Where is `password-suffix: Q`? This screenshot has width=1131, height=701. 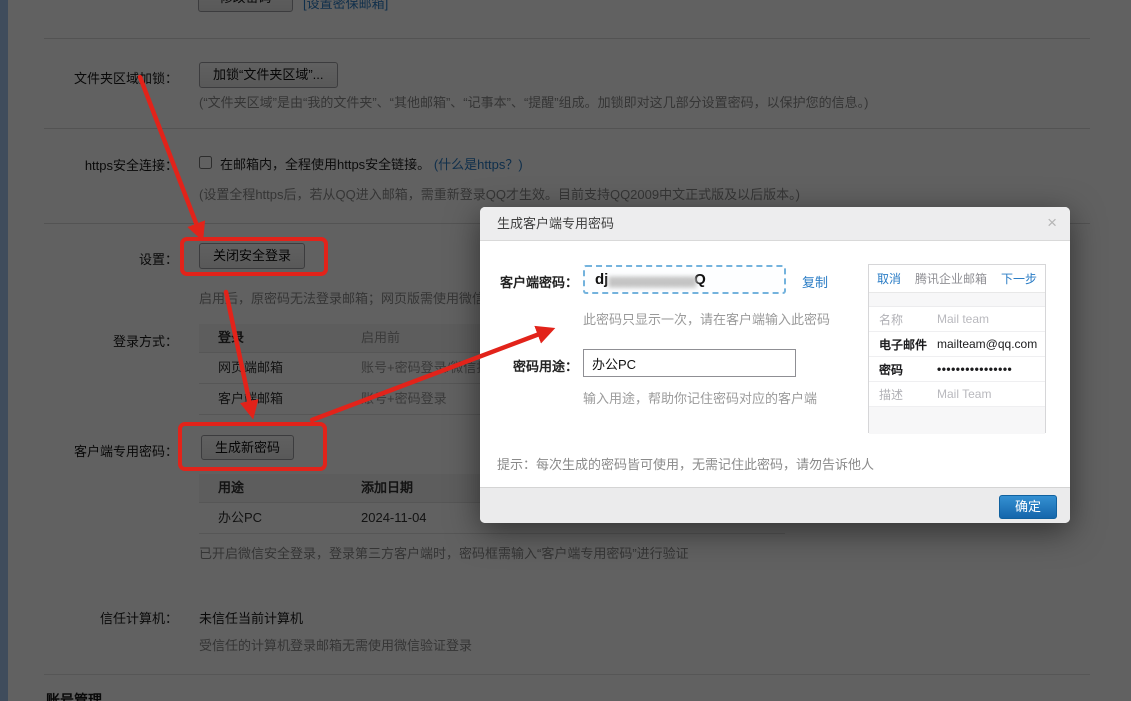
password-suffix: Q is located at coordinates (700, 279).